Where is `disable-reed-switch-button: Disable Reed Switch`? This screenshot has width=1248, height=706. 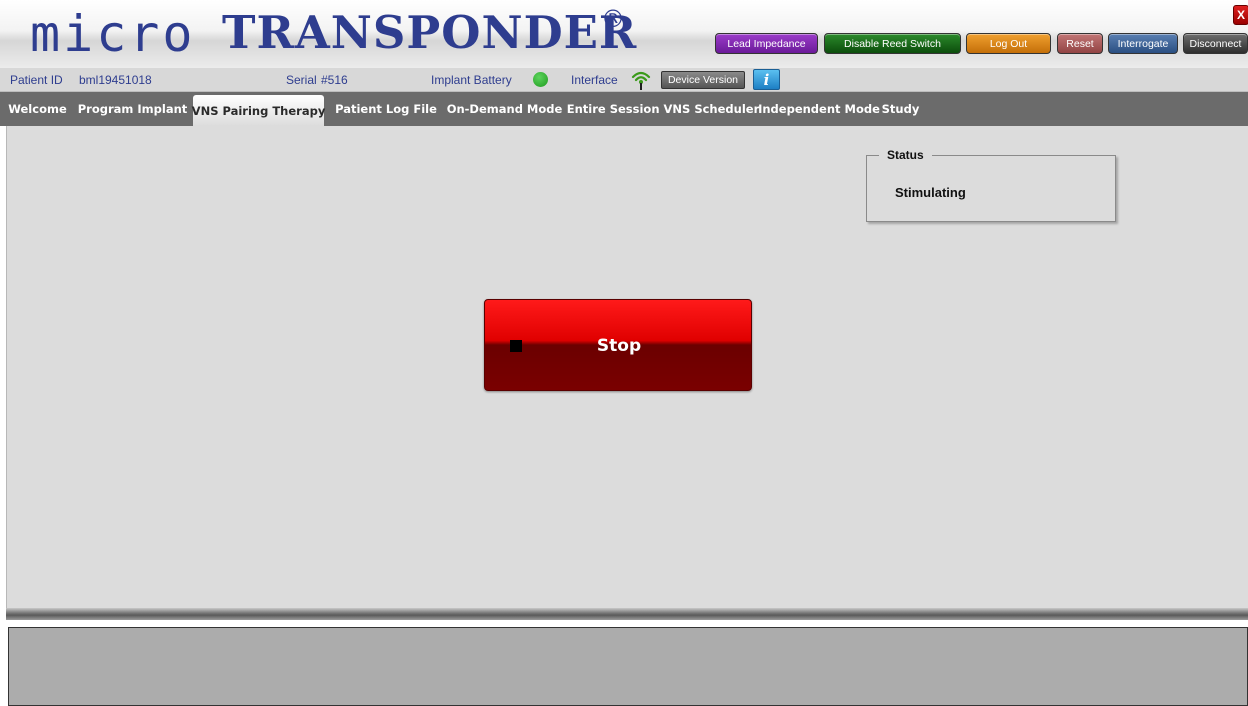 disable-reed-switch-button: Disable Reed Switch is located at coordinates (892, 43).